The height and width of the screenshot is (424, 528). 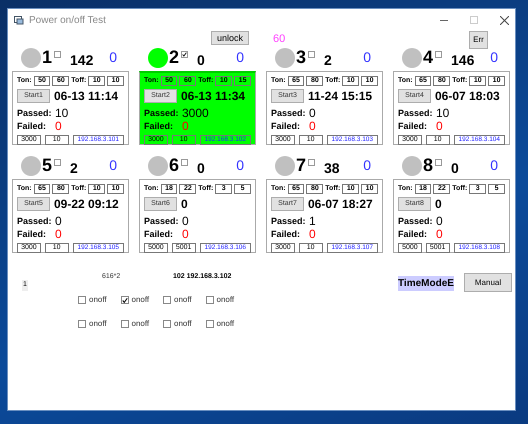 I want to click on channel-number: 5, so click(x=47, y=165).